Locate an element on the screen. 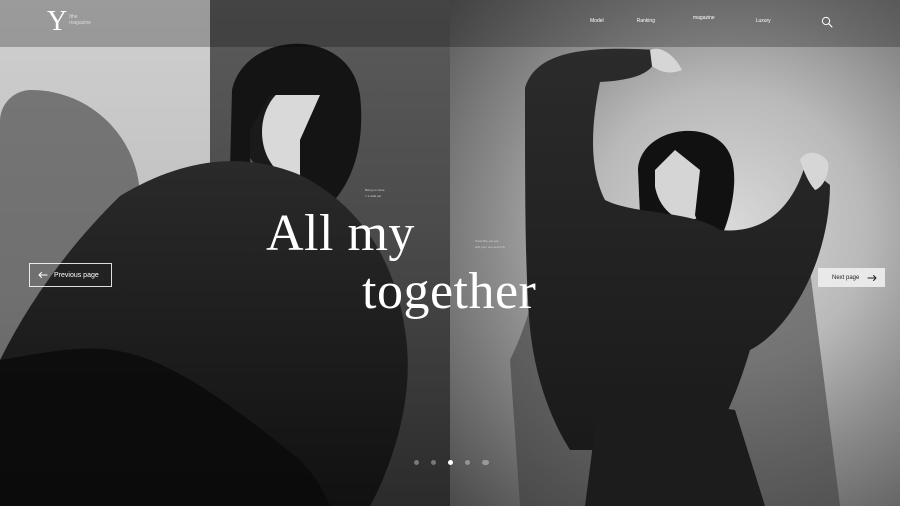  nav-item-magazine: magazine is located at coordinates (704, 18).